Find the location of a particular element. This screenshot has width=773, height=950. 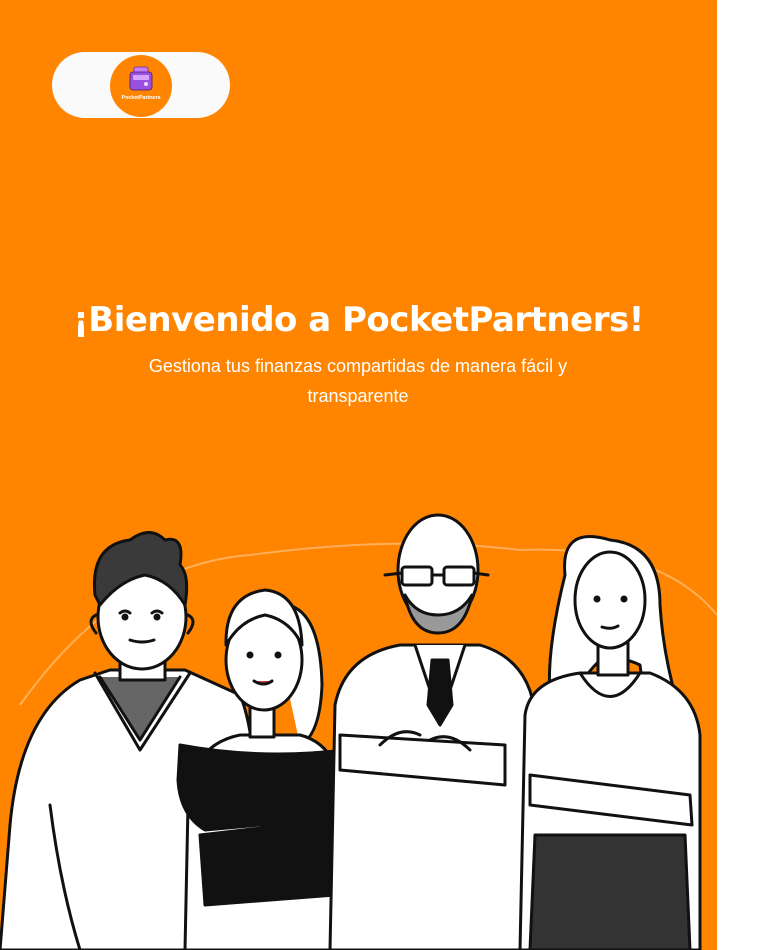

person-man-suit is located at coordinates (435, 731).